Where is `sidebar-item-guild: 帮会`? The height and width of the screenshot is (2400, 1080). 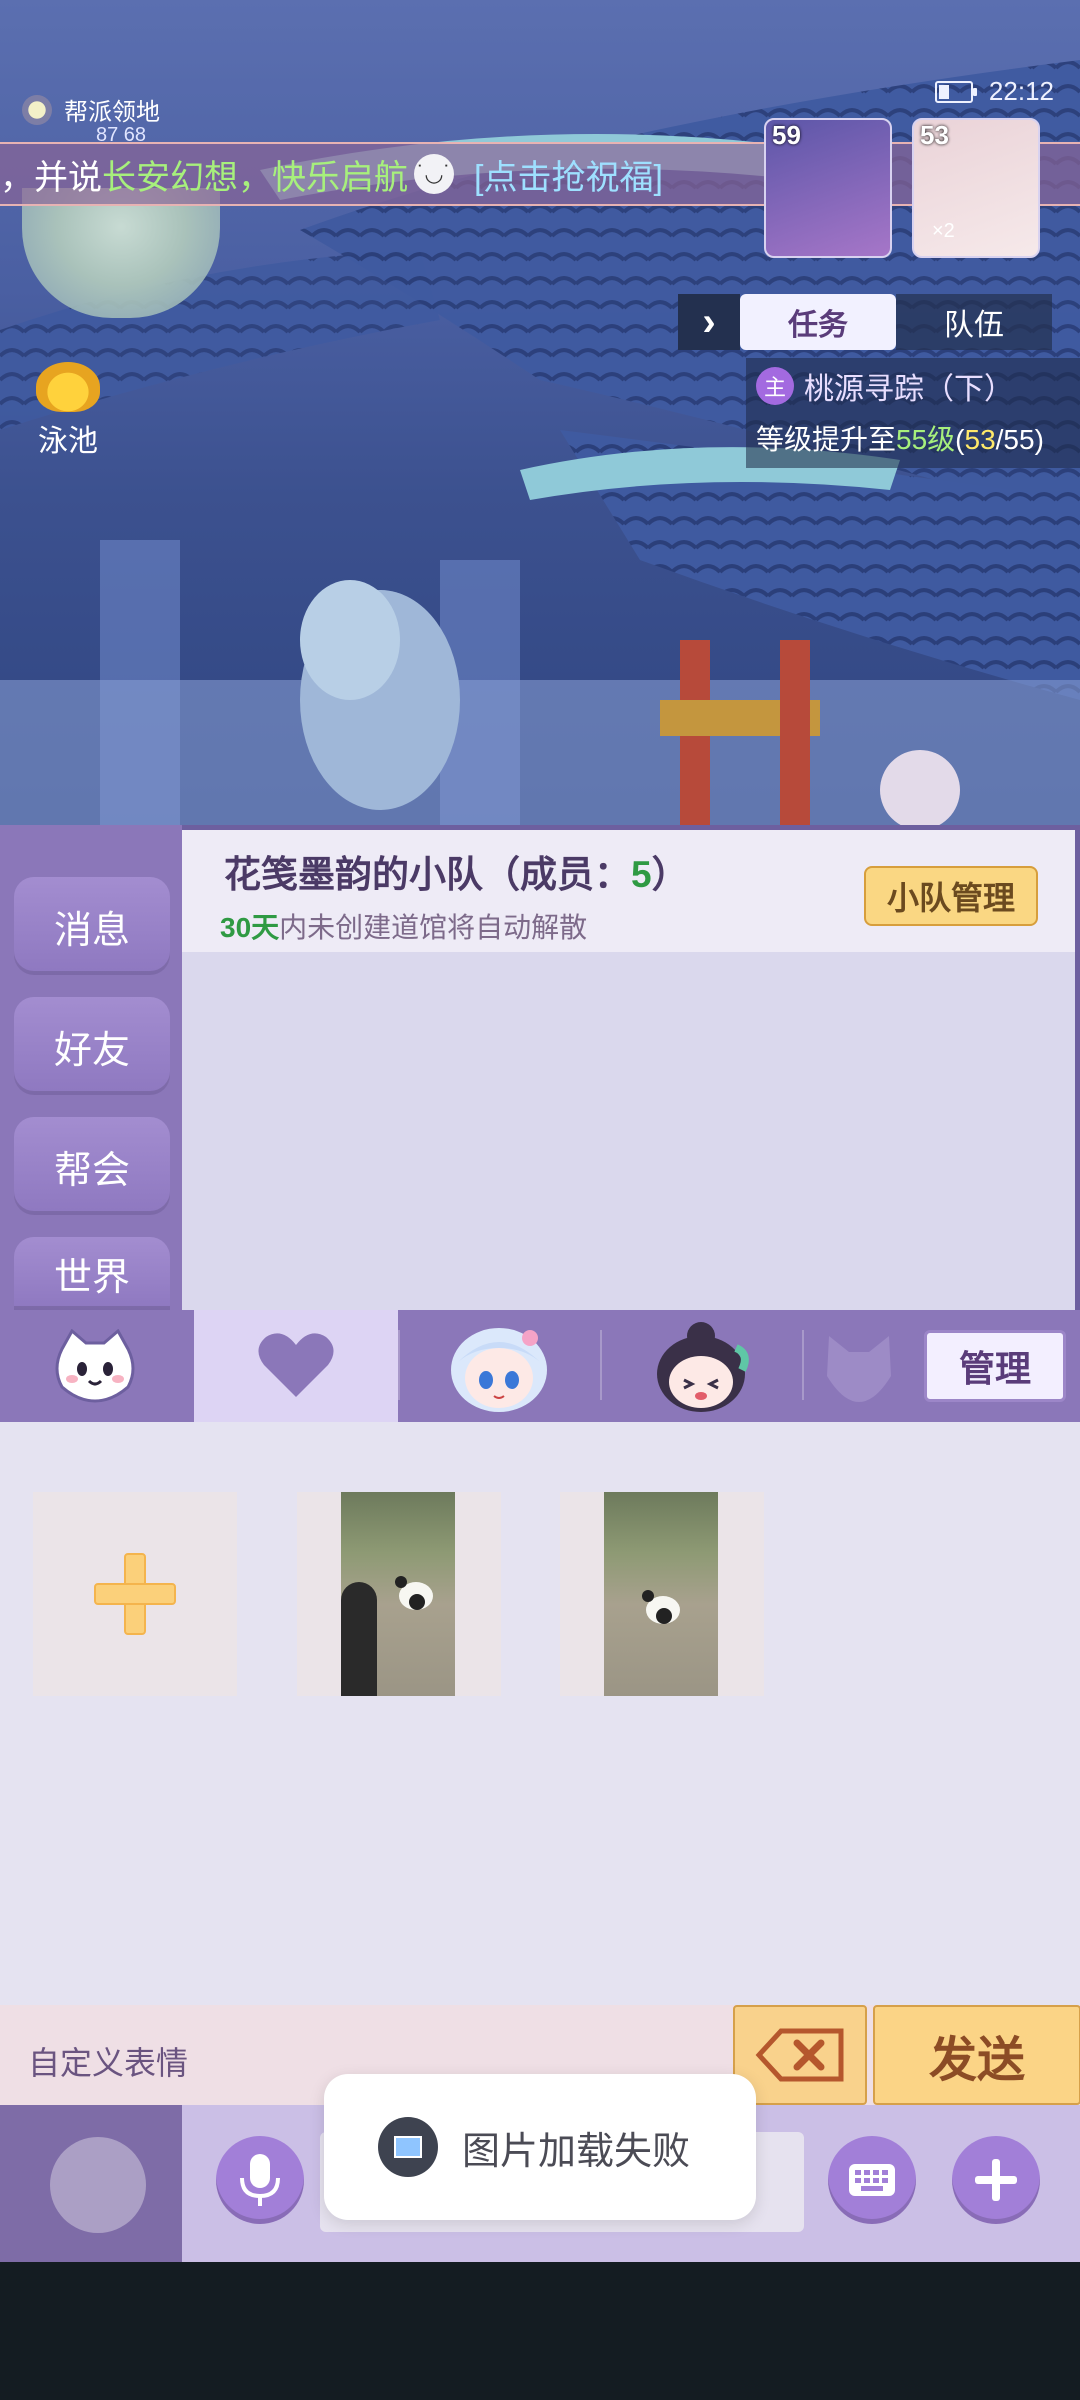
sidebar-item-guild: 帮会 is located at coordinates (92, 1166).